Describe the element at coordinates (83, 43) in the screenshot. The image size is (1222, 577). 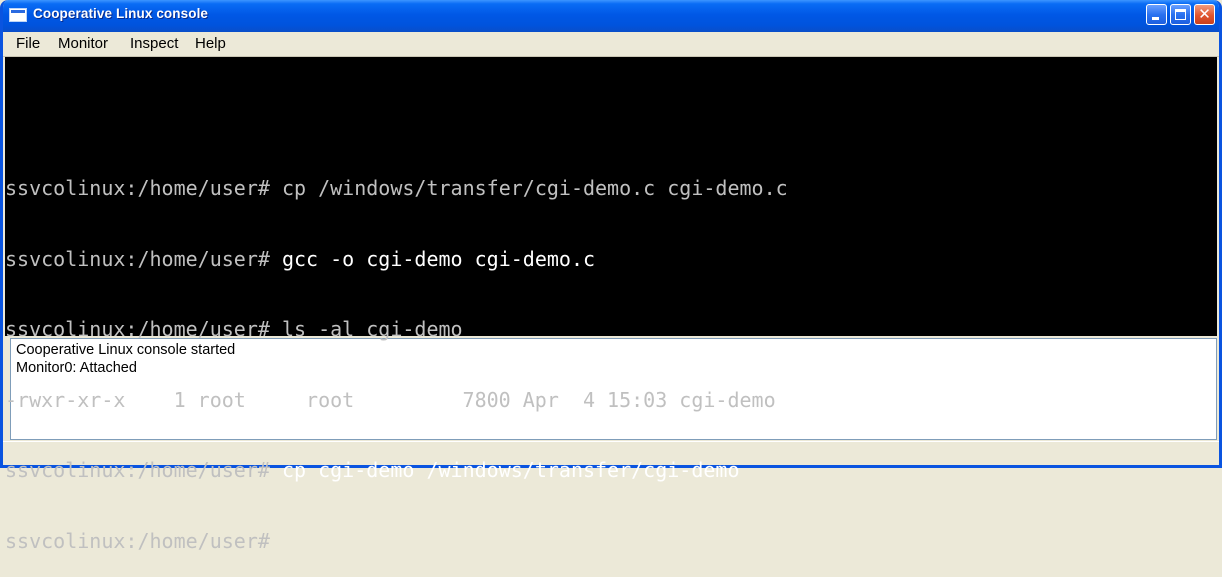
I see `menu-monitor: Monitor` at that location.